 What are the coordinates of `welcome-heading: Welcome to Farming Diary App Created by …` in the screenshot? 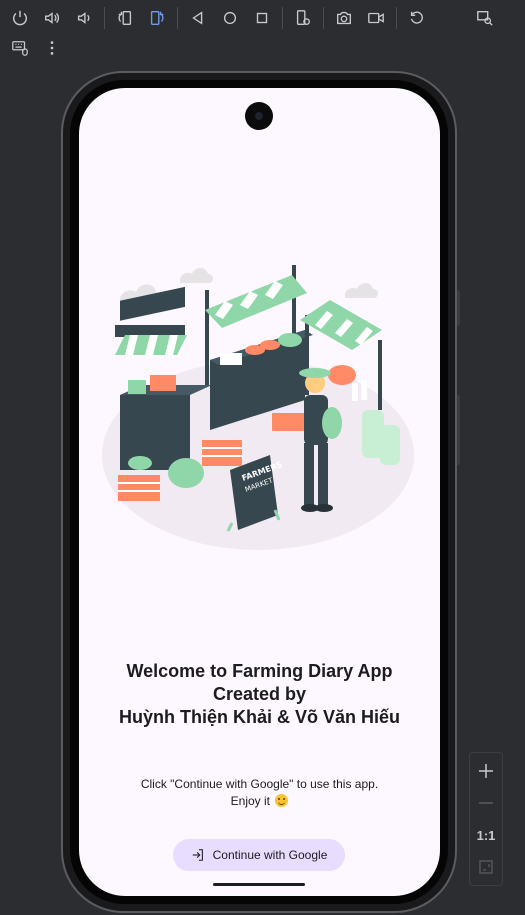 It's located at (259, 694).